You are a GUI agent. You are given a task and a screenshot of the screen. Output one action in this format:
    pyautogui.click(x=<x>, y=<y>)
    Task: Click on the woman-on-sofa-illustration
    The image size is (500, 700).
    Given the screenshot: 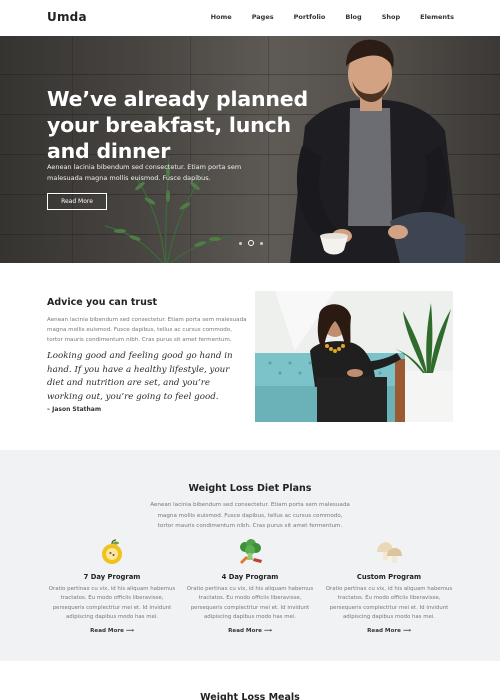 What is the action you would take?
    pyautogui.click(x=354, y=356)
    